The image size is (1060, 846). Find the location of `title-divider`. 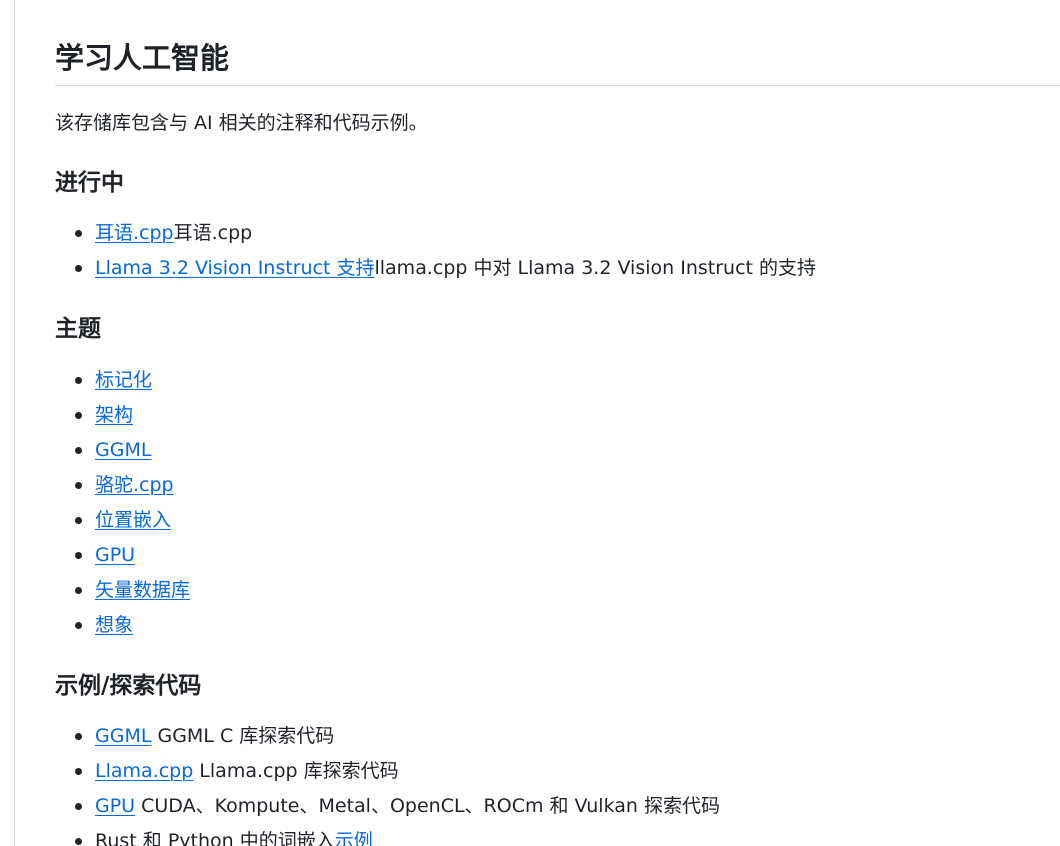

title-divider is located at coordinates (557, 85).